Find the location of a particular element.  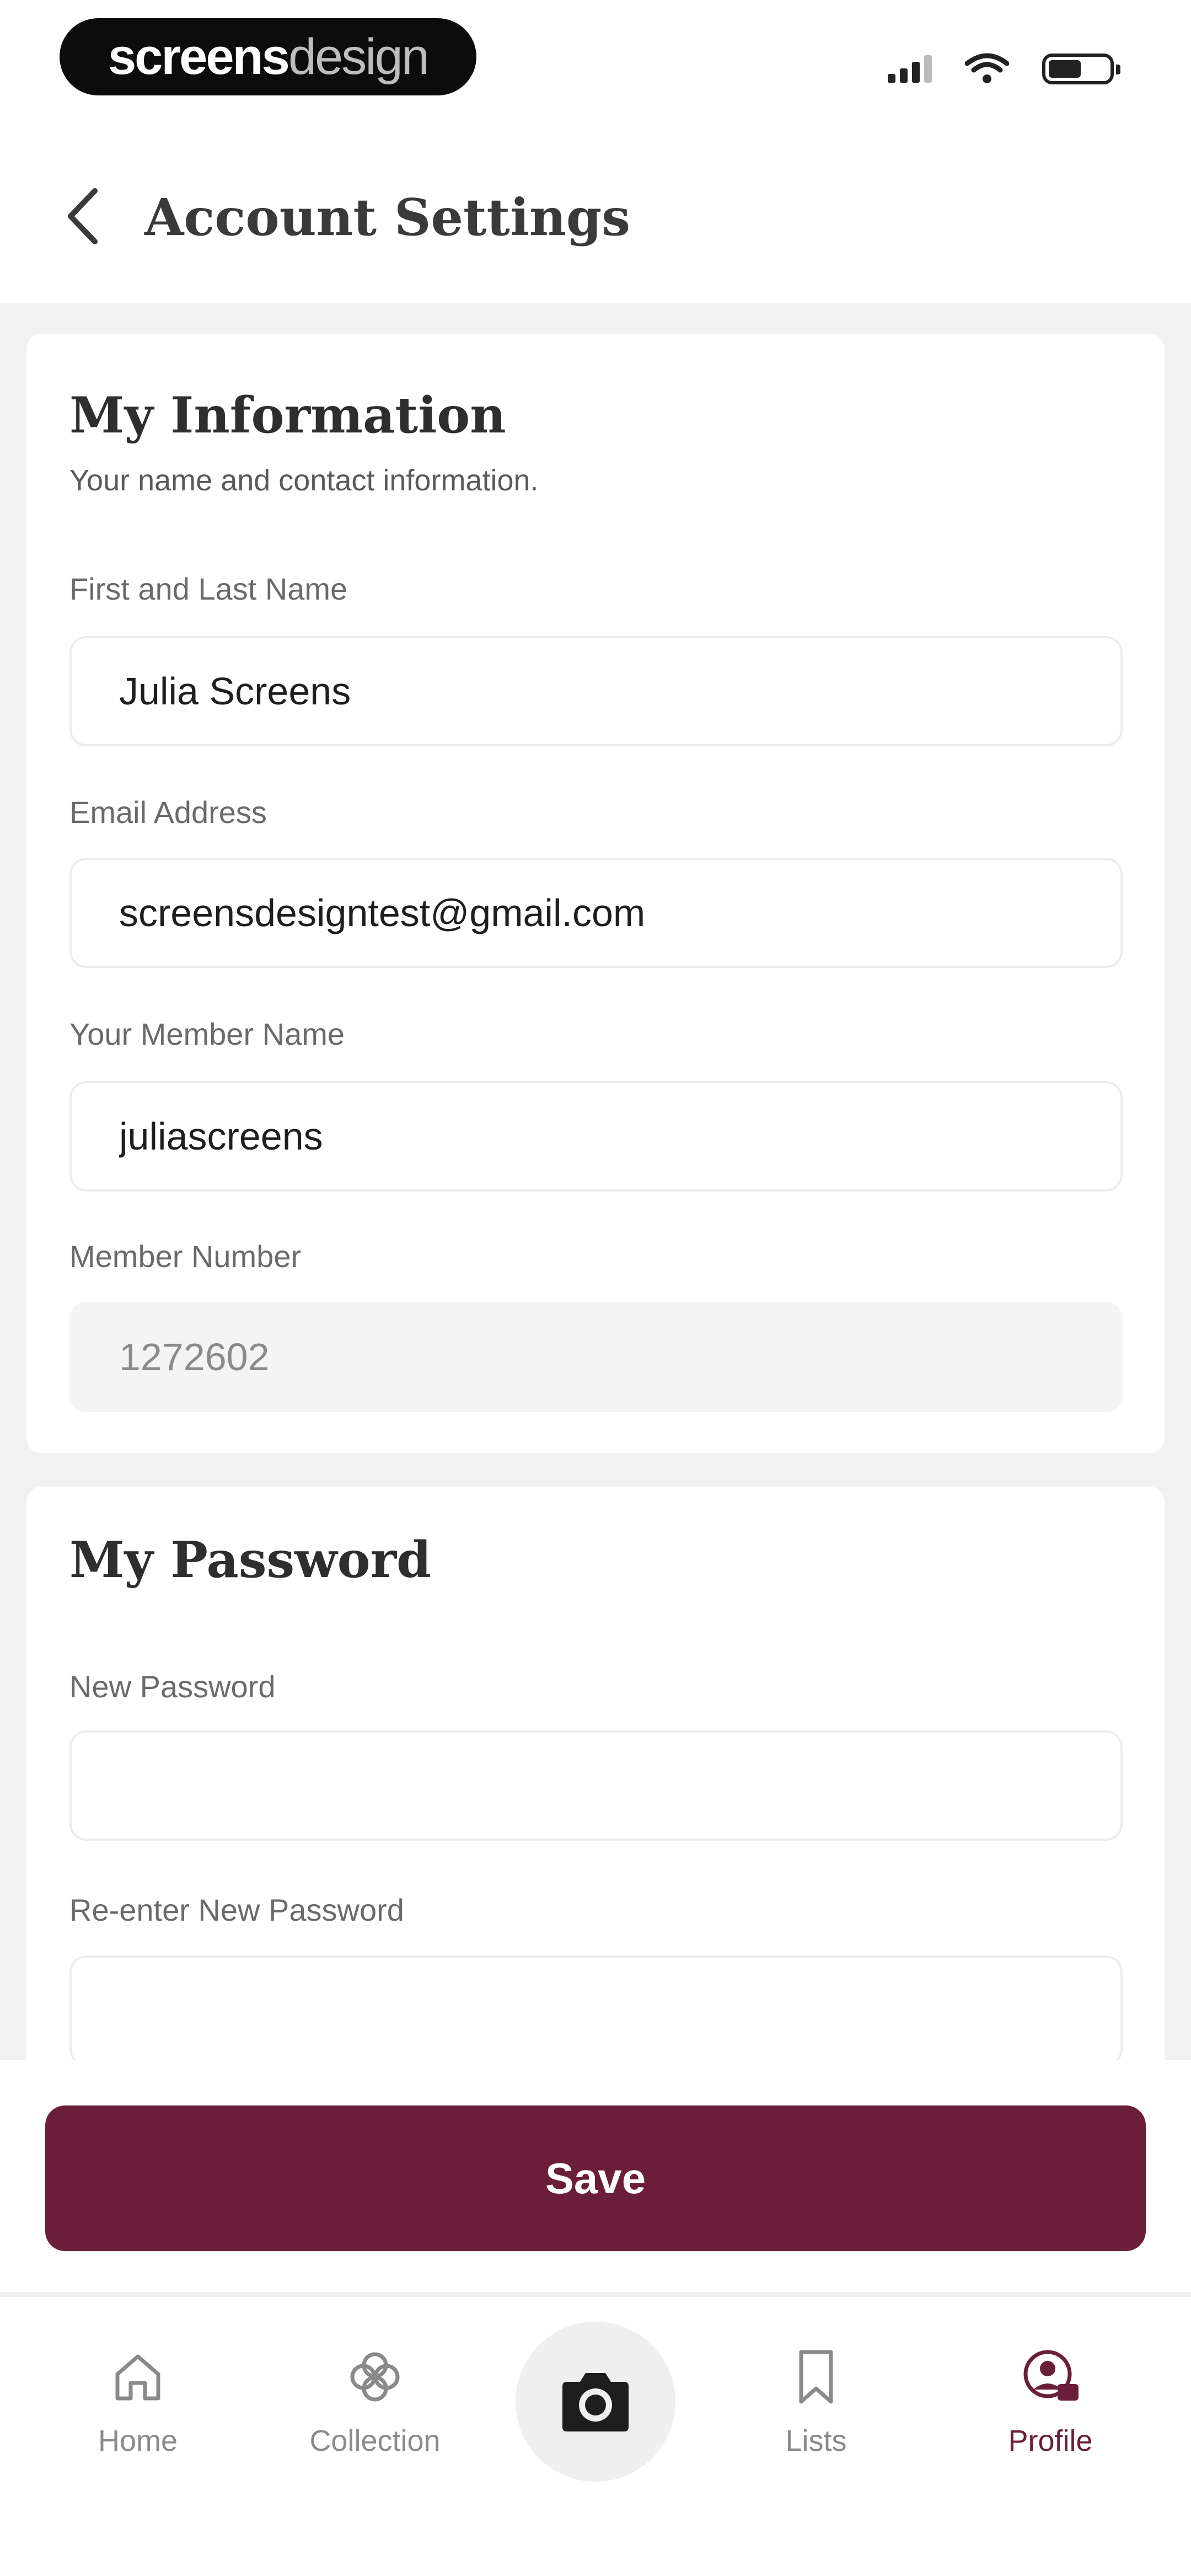

brand-logo-bold: screens is located at coordinates (199, 56).